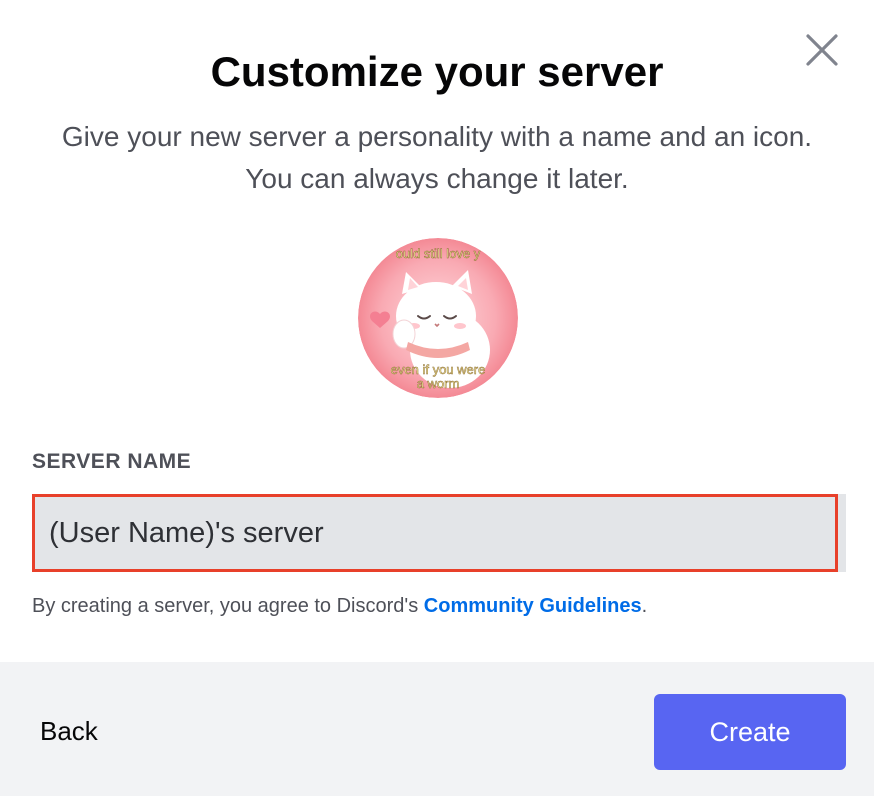 The height and width of the screenshot is (796, 874). What do you see at coordinates (437, 71) in the screenshot?
I see `modal-title: Customize your server` at bounding box center [437, 71].